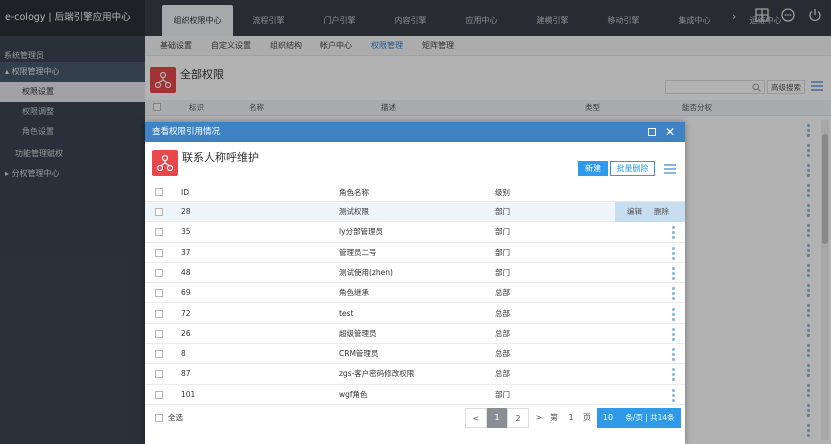  Describe the element at coordinates (186, 132) in the screenshot. I see `dialog-title: 查看权限引用情况` at that location.